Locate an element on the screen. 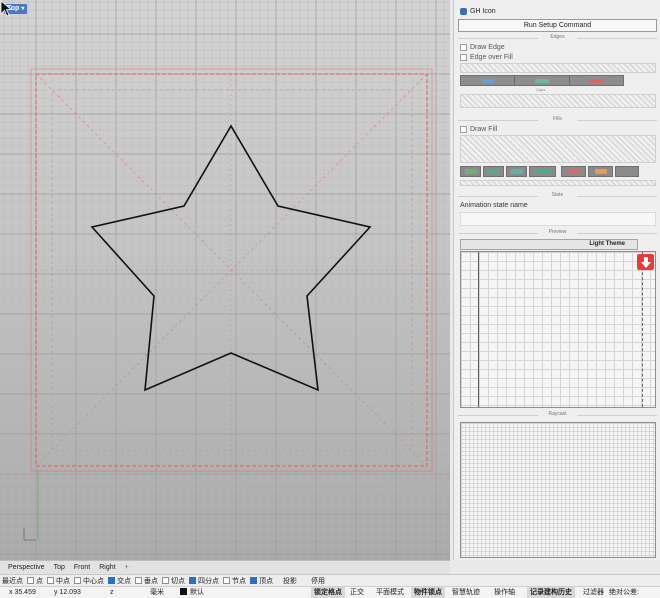 The height and width of the screenshot is (598, 660). snap-toggle: 交点 is located at coordinates (119, 581).